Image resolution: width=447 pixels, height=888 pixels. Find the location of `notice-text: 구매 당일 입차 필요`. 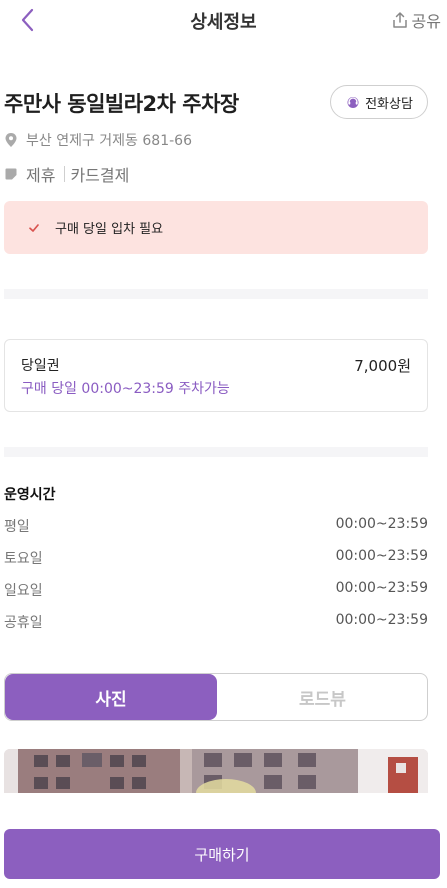

notice-text: 구매 당일 입차 필요 is located at coordinates (109, 229).